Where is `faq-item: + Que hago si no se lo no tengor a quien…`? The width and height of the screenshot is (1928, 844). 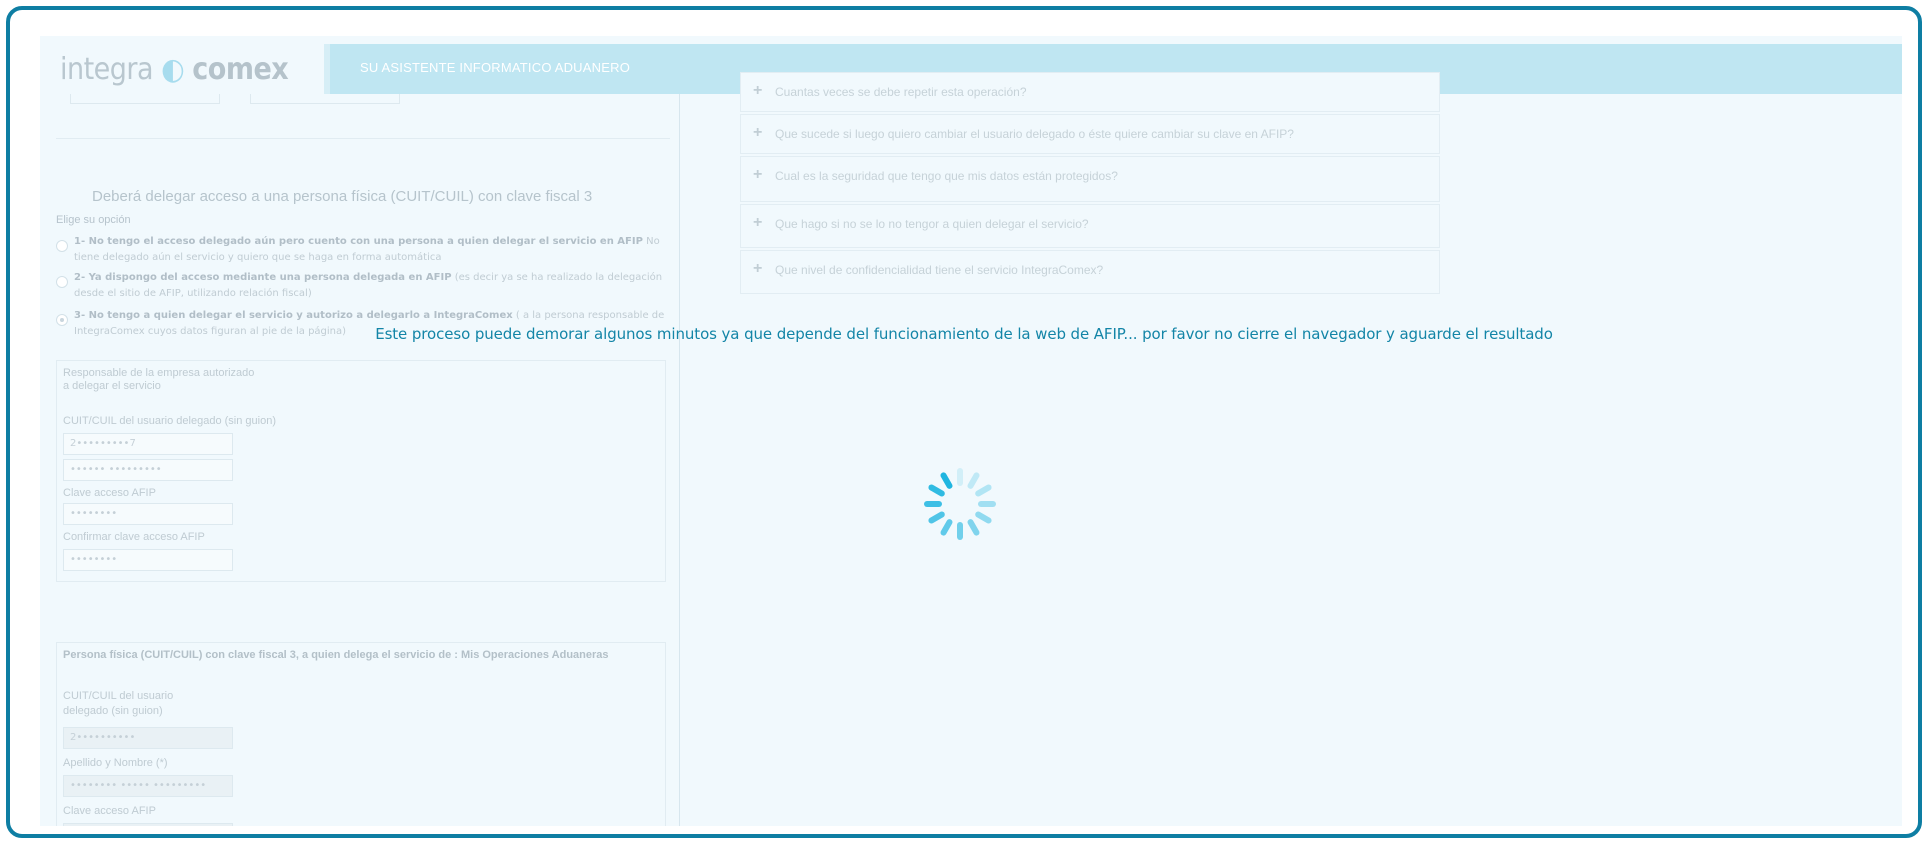
faq-item: + Que hago si no se lo no tengor a quien… is located at coordinates (1090, 226).